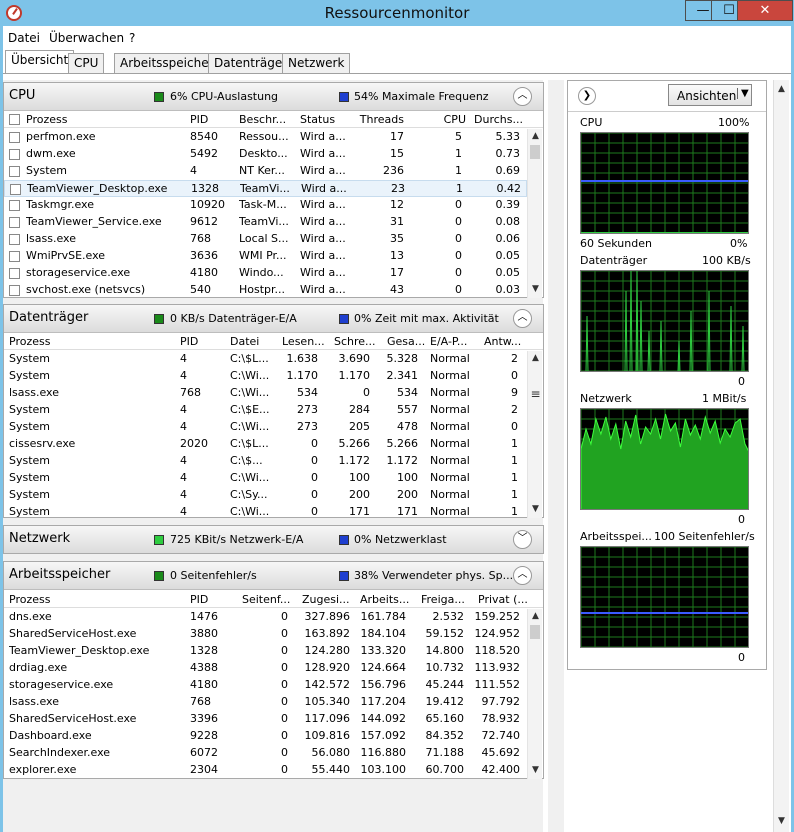 Image resolution: width=794 pixels, height=832 pixels. What do you see at coordinates (40, 62) in the screenshot?
I see `tab-overview: Übersicht` at bounding box center [40, 62].